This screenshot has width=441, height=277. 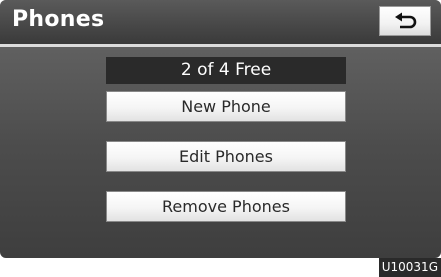 I want to click on header-divider, so click(x=220, y=45).